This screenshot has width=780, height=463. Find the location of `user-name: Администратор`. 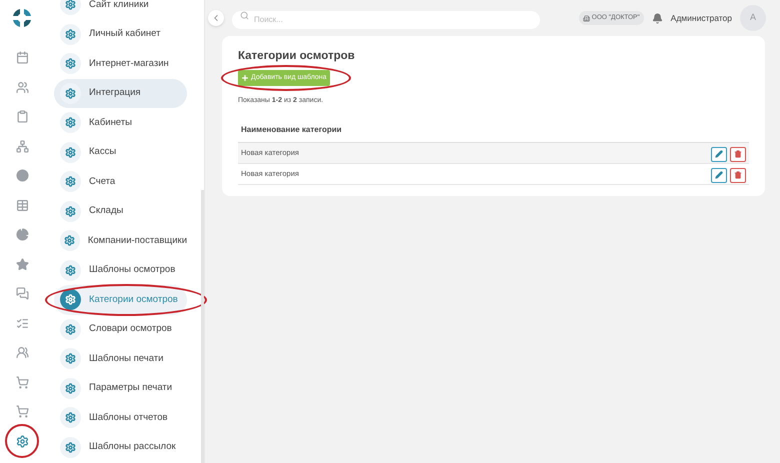

user-name: Администратор is located at coordinates (701, 18).